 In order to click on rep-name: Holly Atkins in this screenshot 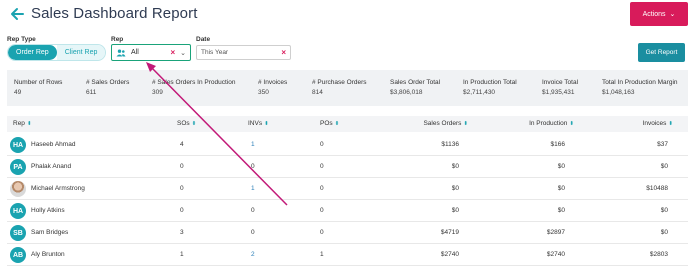, I will do `click(48, 210)`.